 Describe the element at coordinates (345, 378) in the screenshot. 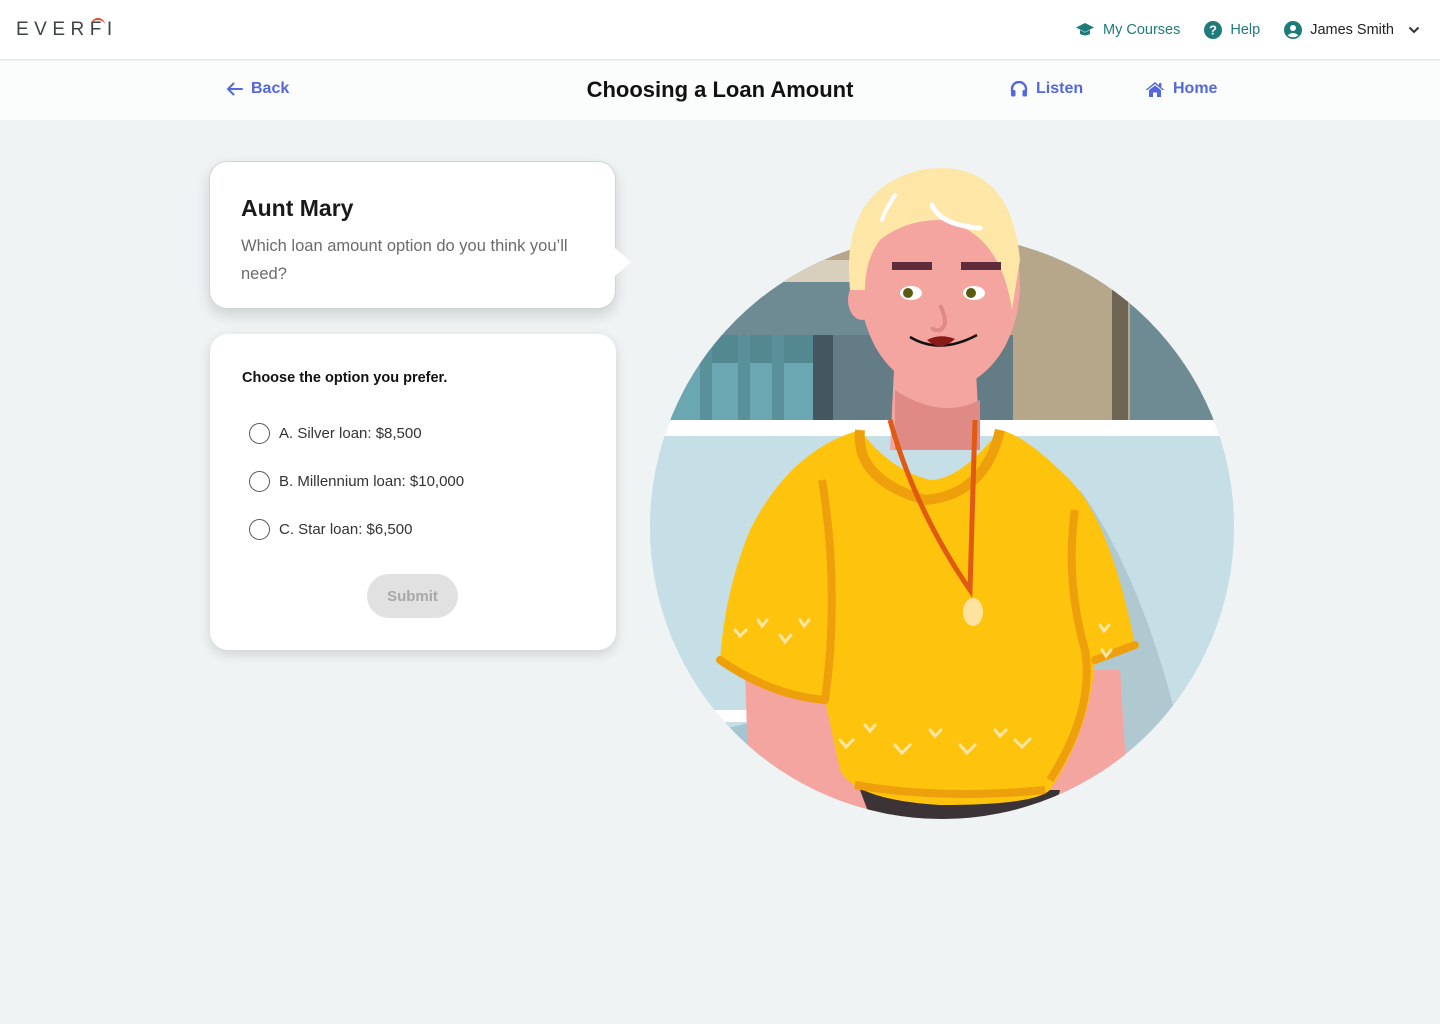

I see `question-prompt: Choose the option you prefer.` at that location.